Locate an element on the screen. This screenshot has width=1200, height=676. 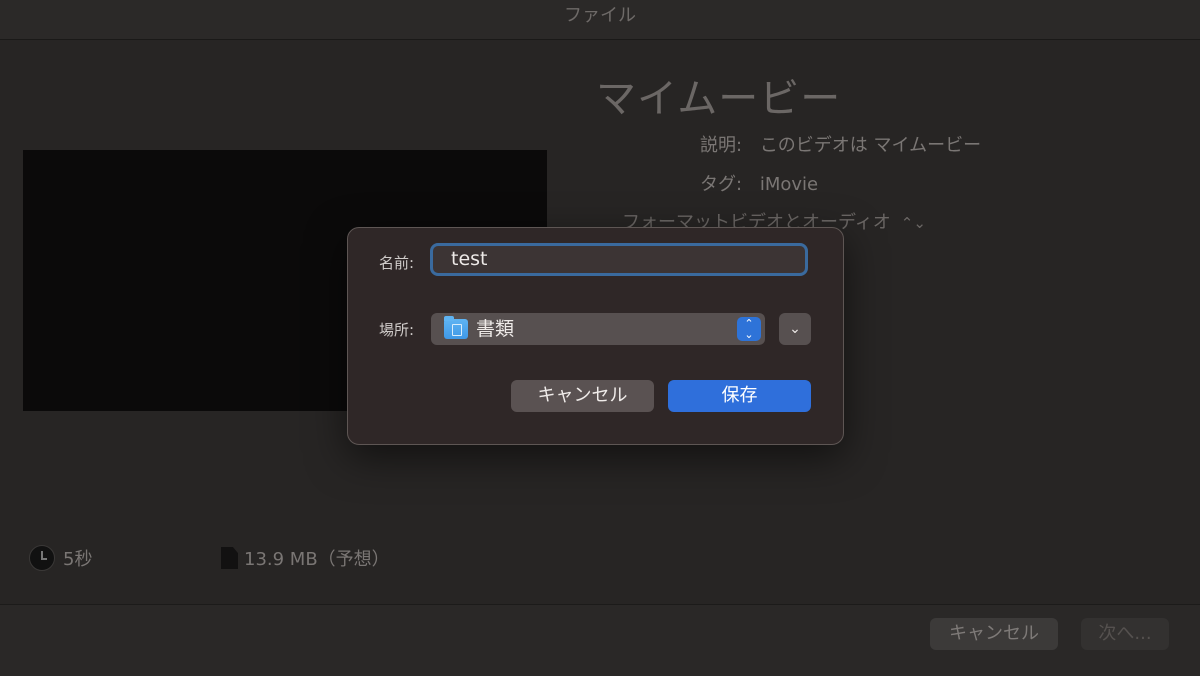
window-title: ファイル is located at coordinates (600, 20).